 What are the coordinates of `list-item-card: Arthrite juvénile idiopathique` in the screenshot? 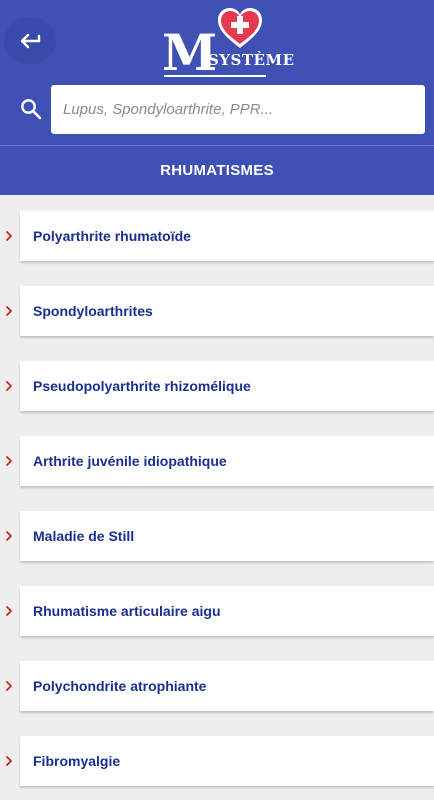 It's located at (227, 461).